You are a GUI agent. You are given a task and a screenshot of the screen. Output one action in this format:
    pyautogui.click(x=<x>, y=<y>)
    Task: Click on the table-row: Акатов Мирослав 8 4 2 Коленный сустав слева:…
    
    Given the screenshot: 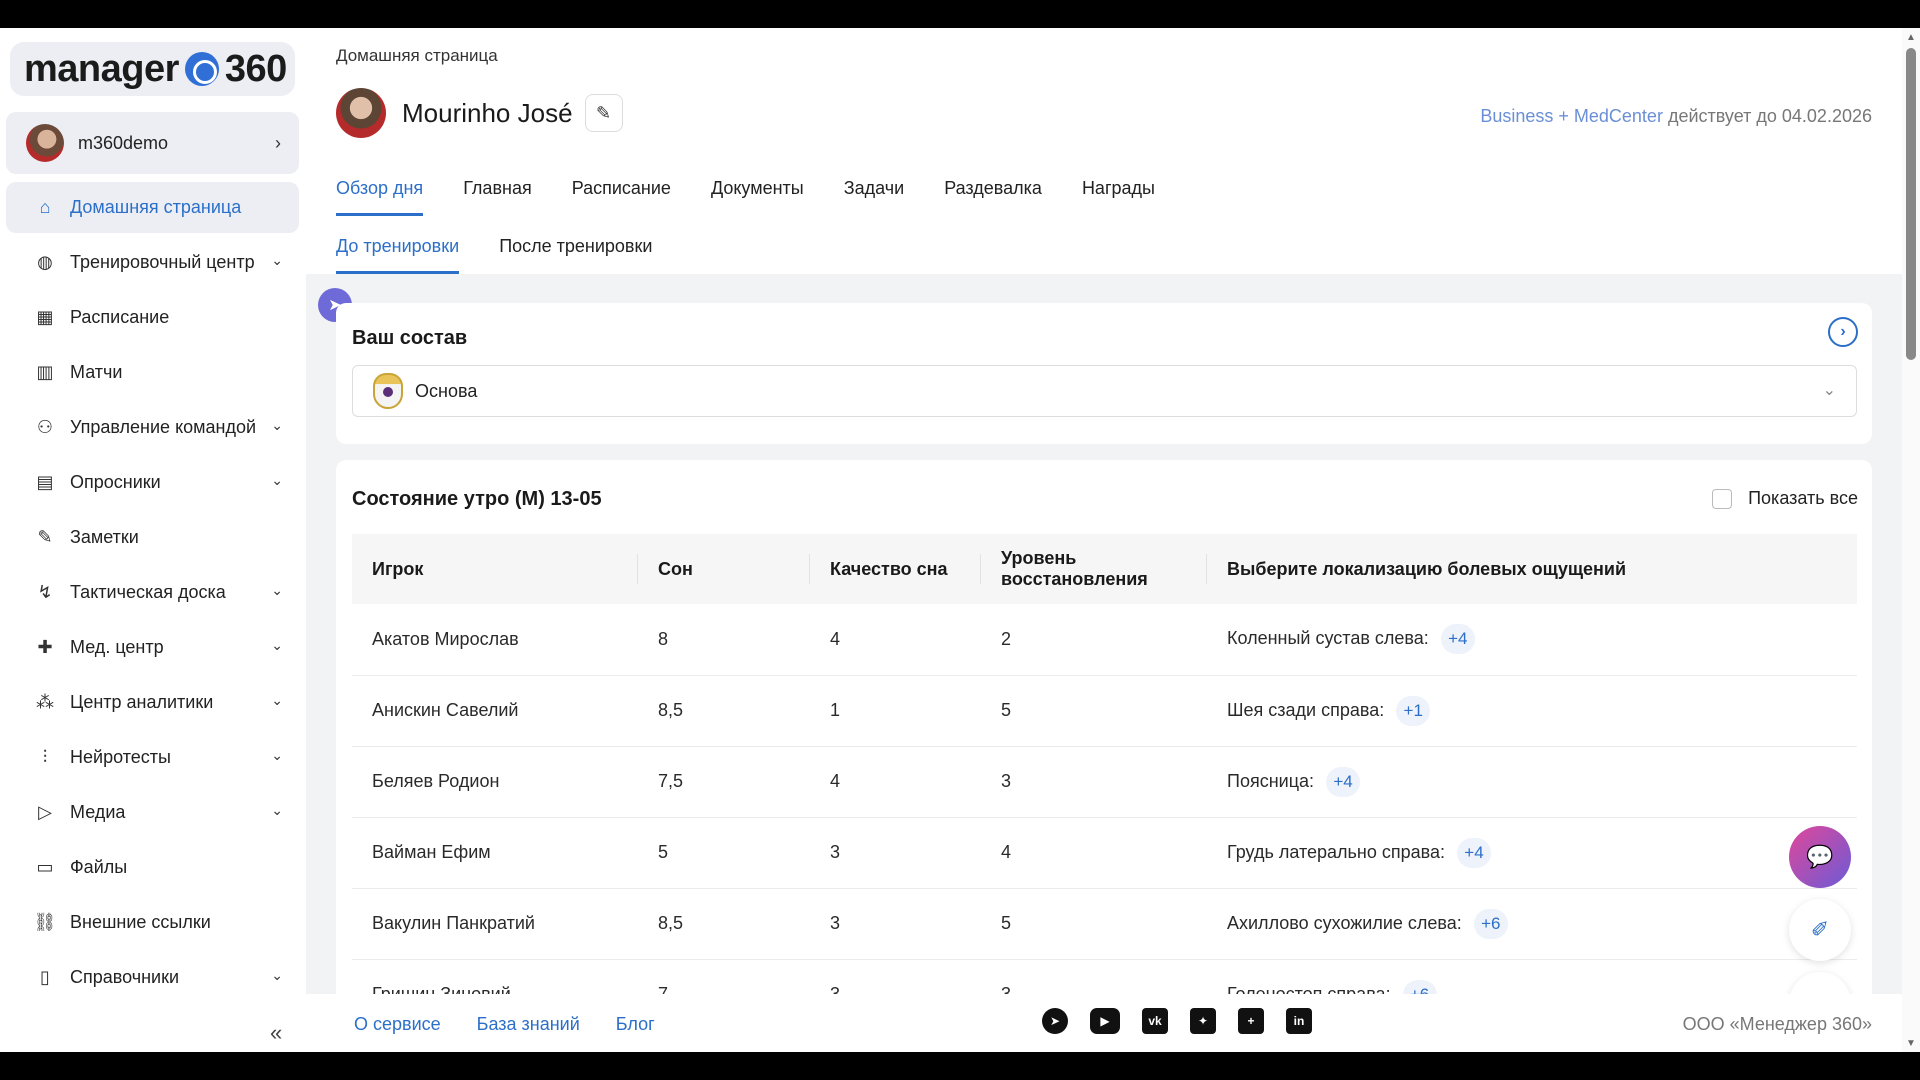 What is the action you would take?
    pyautogui.click(x=1104, y=639)
    